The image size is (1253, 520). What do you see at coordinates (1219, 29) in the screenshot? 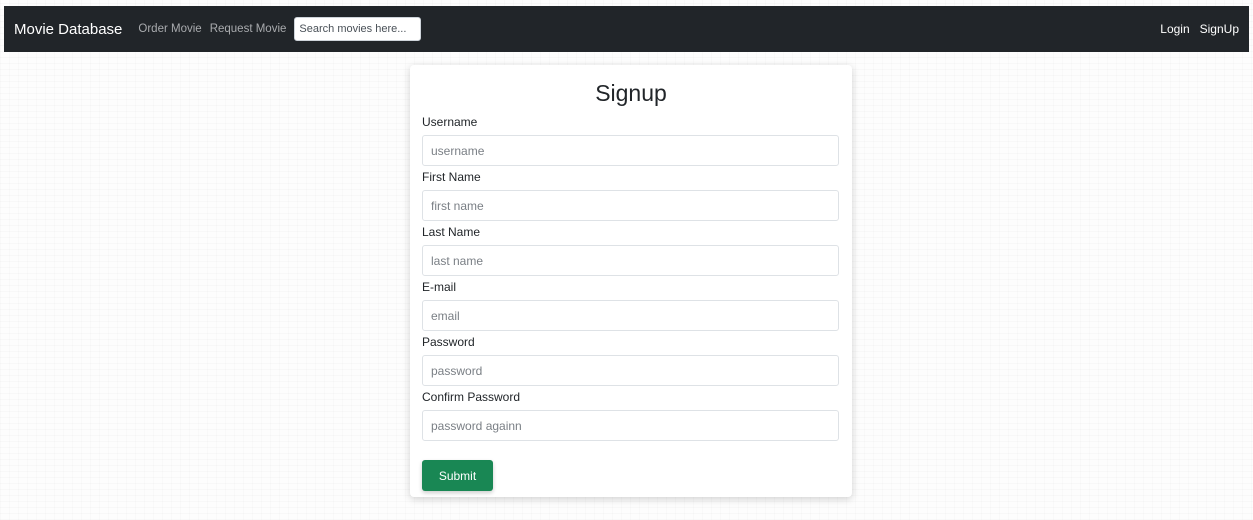
I see `nav-link-signup: SignUp` at bounding box center [1219, 29].